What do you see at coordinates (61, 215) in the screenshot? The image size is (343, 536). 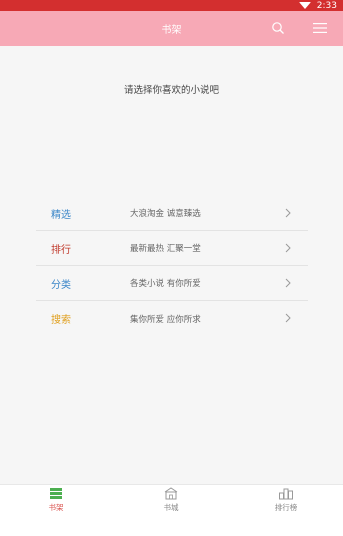 I see `list-item-name: 精选` at bounding box center [61, 215].